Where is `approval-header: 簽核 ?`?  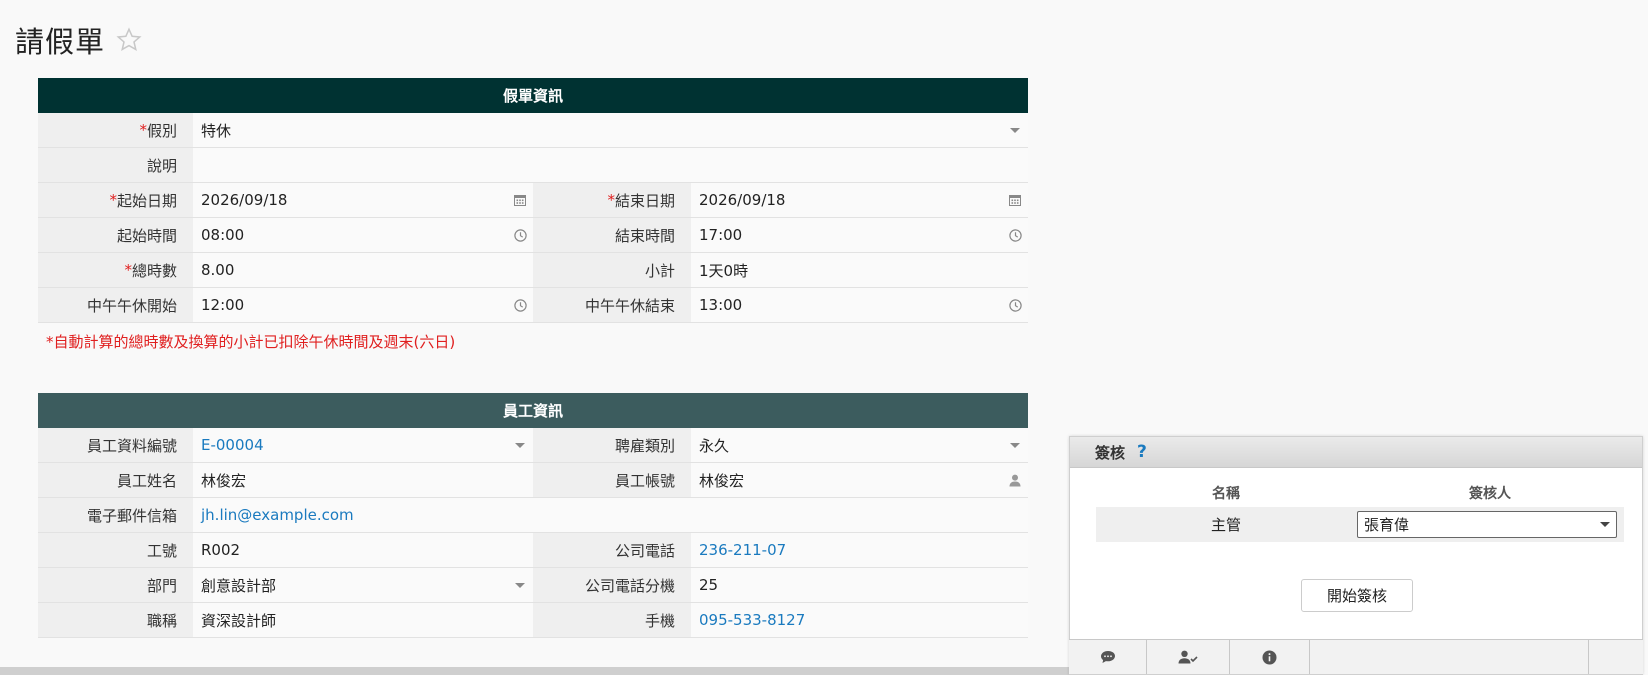
approval-header: 簽核 ? is located at coordinates (1356, 452).